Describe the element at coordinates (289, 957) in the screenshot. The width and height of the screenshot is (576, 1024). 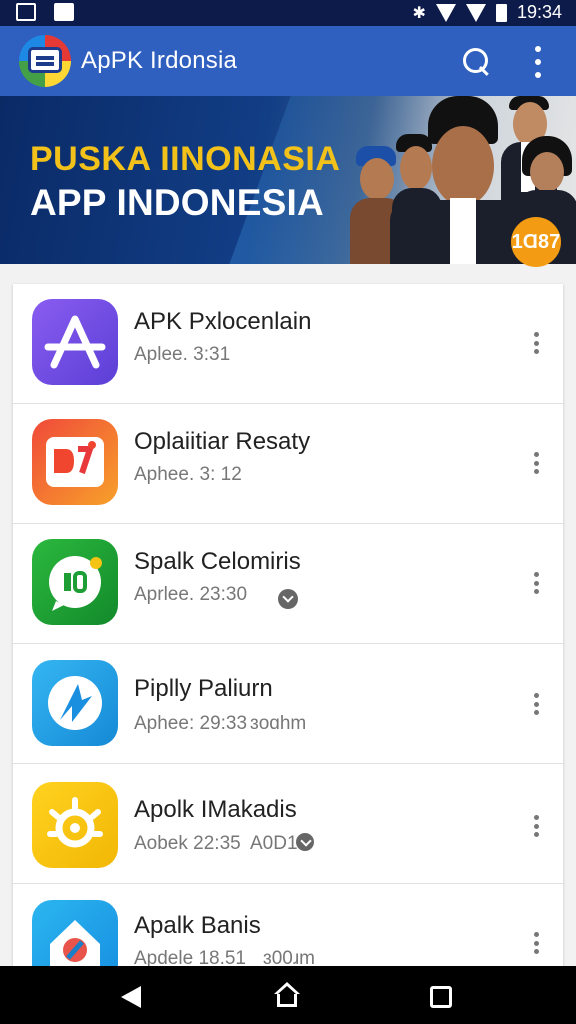
I see `app-extra: ɜ00ɹm` at that location.